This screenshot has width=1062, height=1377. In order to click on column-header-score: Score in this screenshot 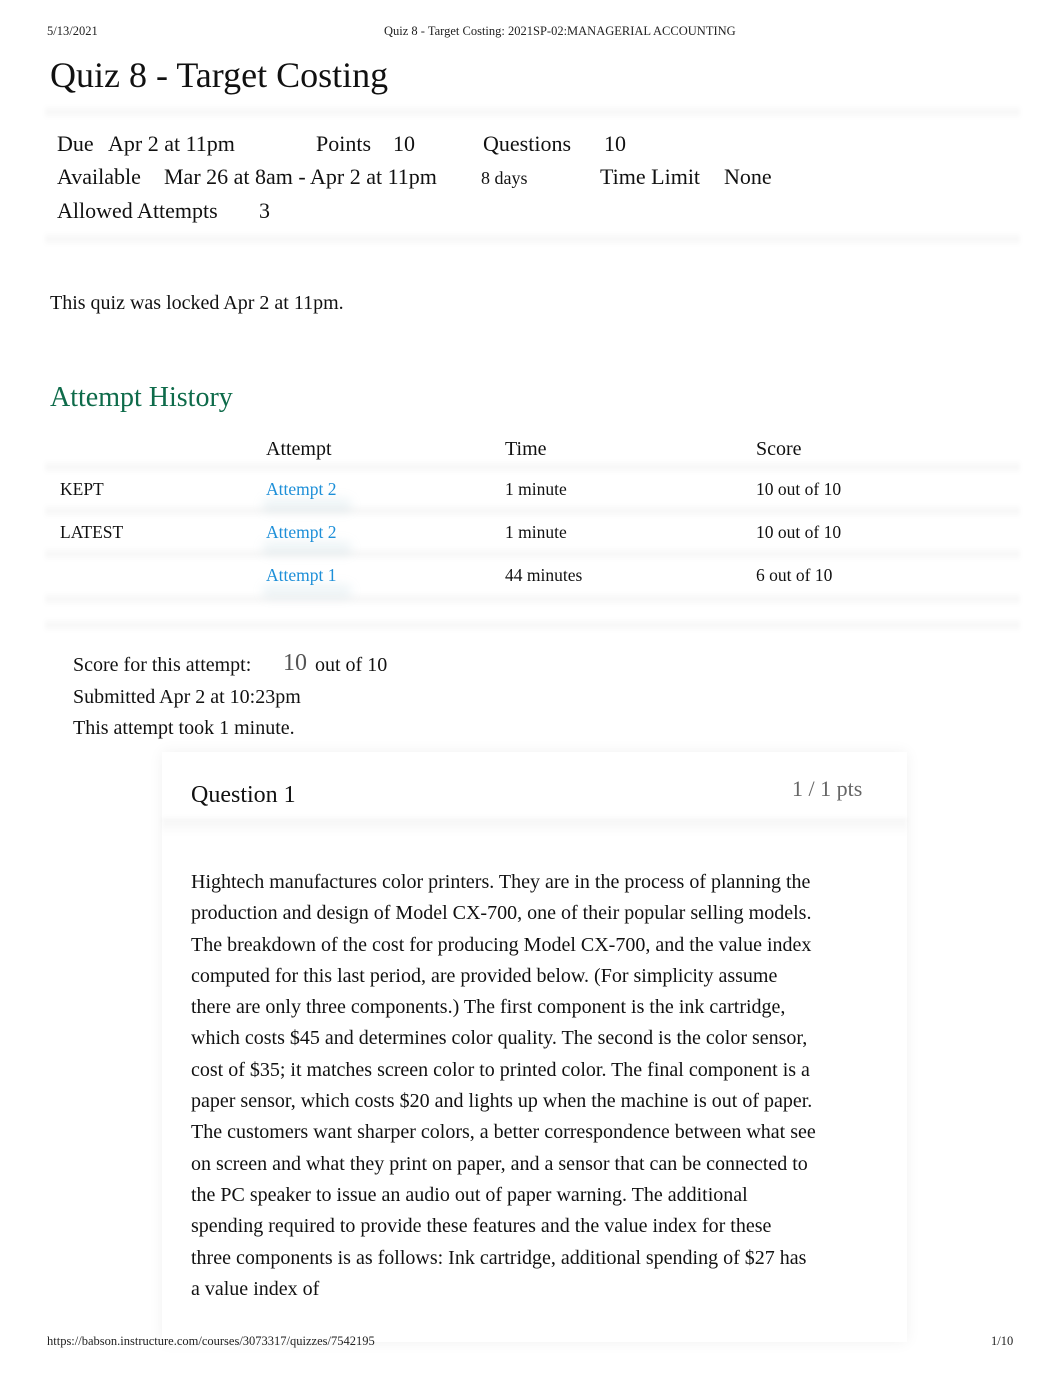, I will do `click(779, 449)`.